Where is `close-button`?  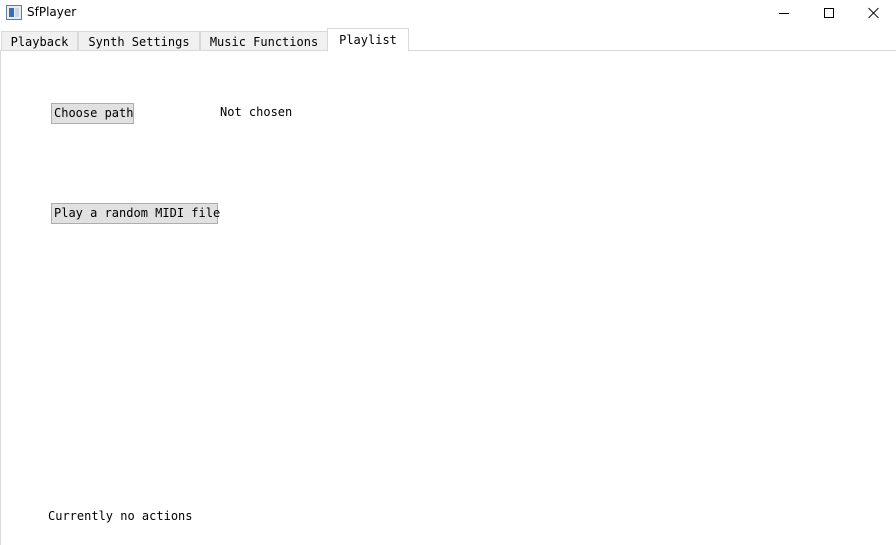
close-button is located at coordinates (873, 13).